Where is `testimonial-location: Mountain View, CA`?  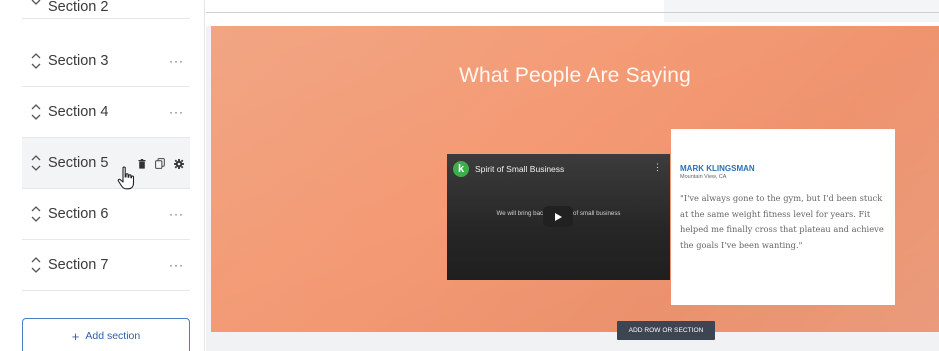
testimonial-location: Mountain View, CA is located at coordinates (703, 177).